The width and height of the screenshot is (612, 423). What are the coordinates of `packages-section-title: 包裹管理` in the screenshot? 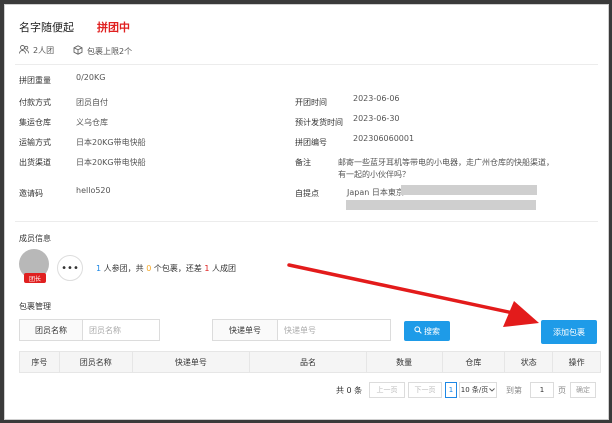 It's located at (35, 306).